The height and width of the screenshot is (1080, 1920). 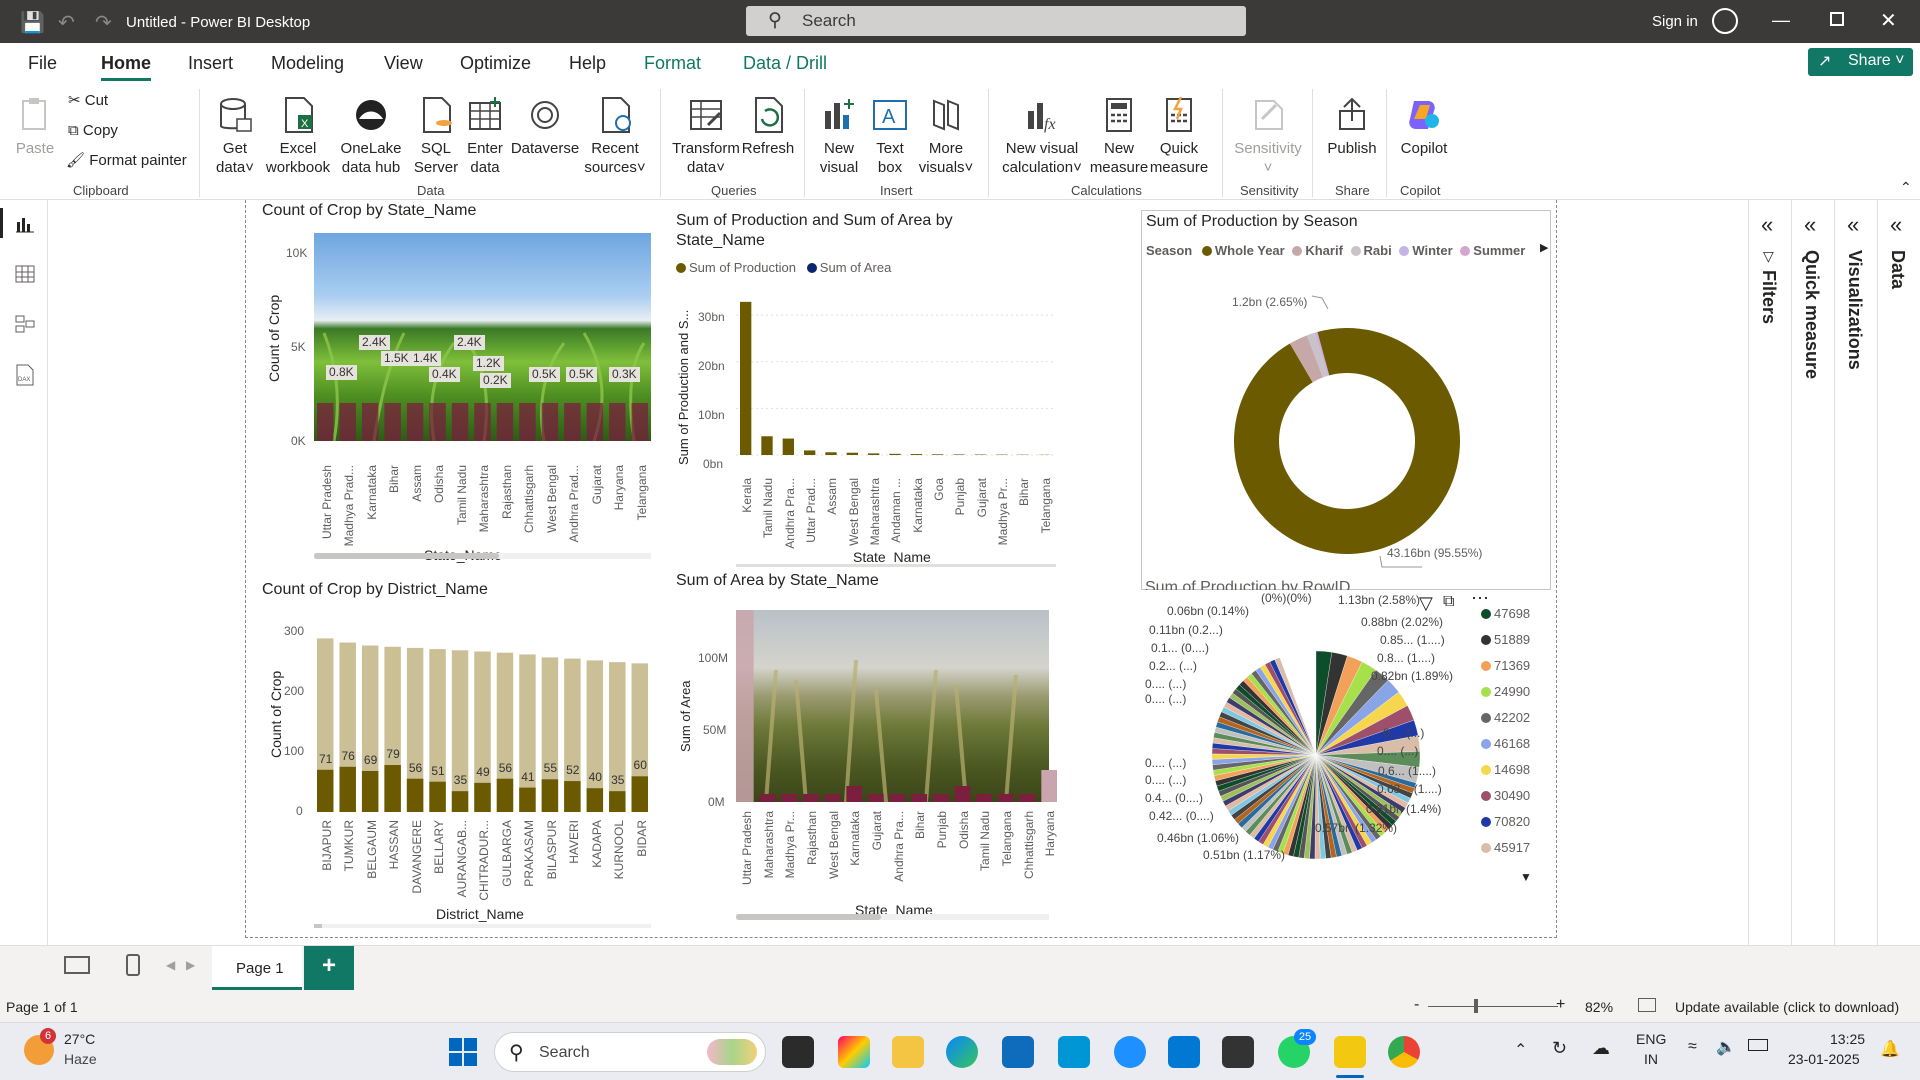 I want to click on dataverse-button: Dataverse, so click(x=545, y=126).